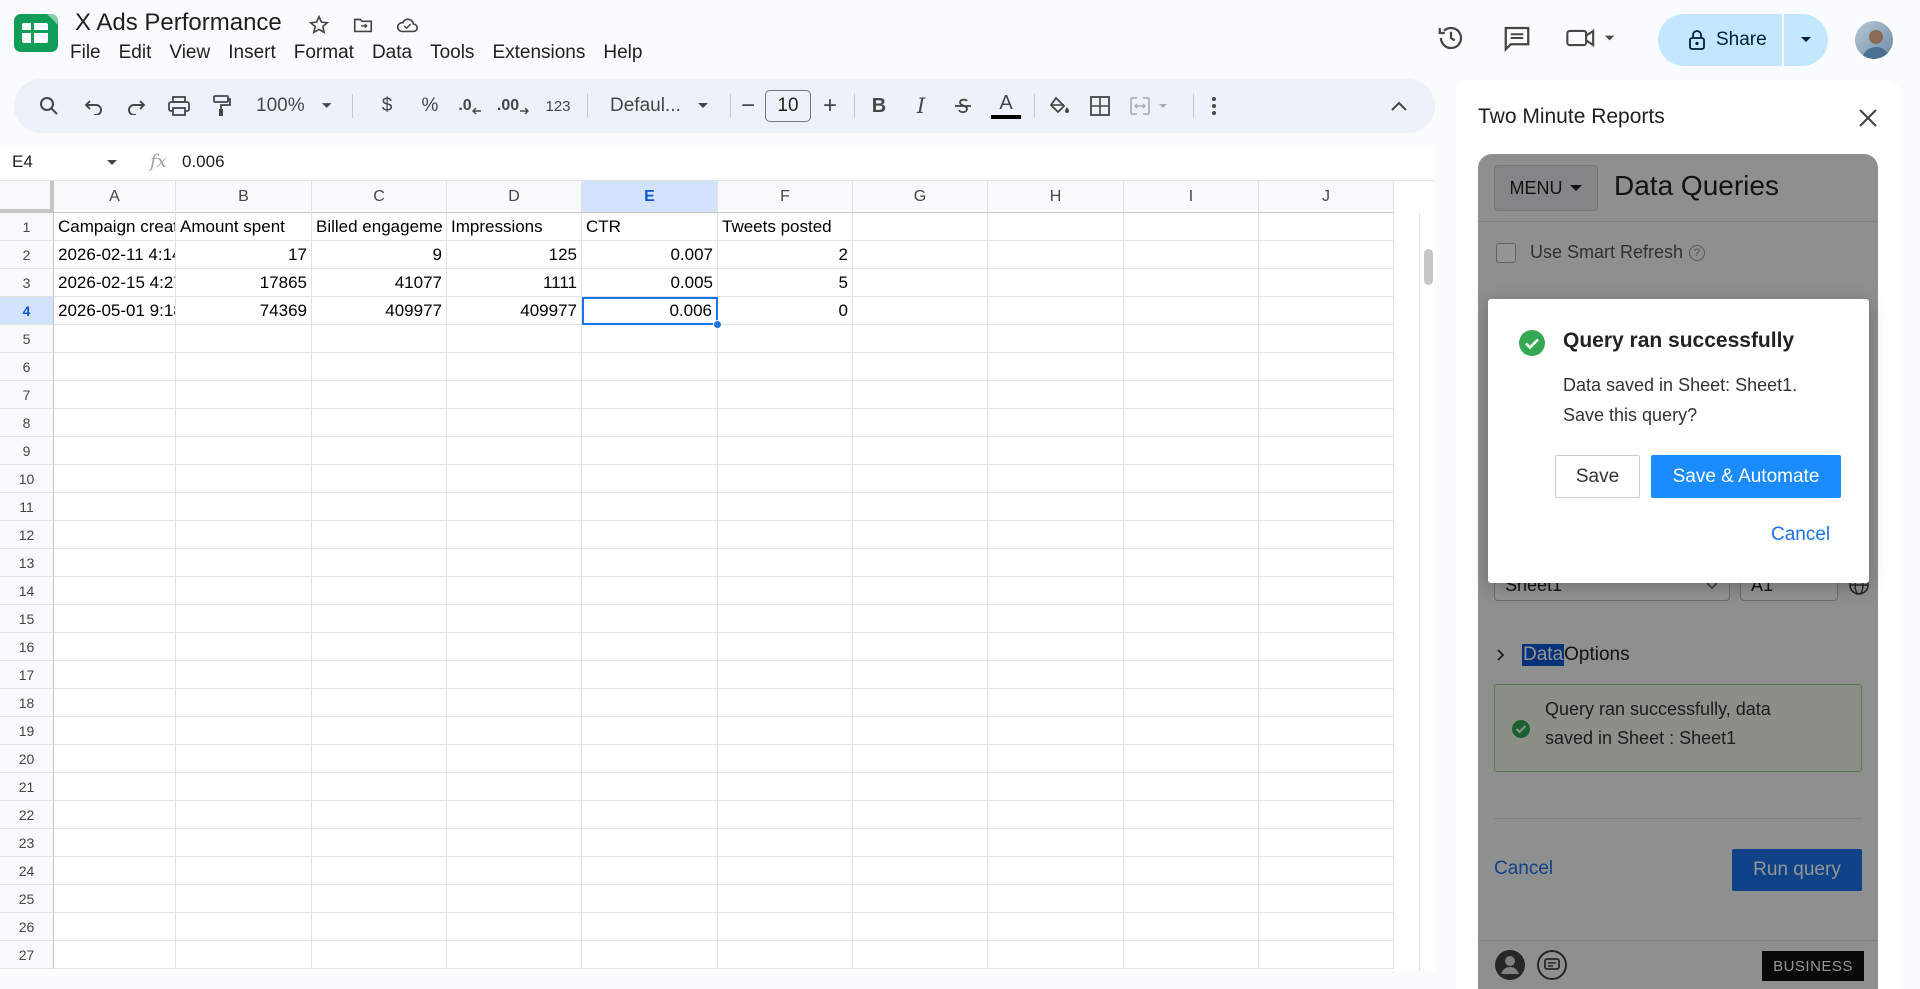  What do you see at coordinates (244, 283) in the screenshot?
I see `cell-b3: 17865` at bounding box center [244, 283].